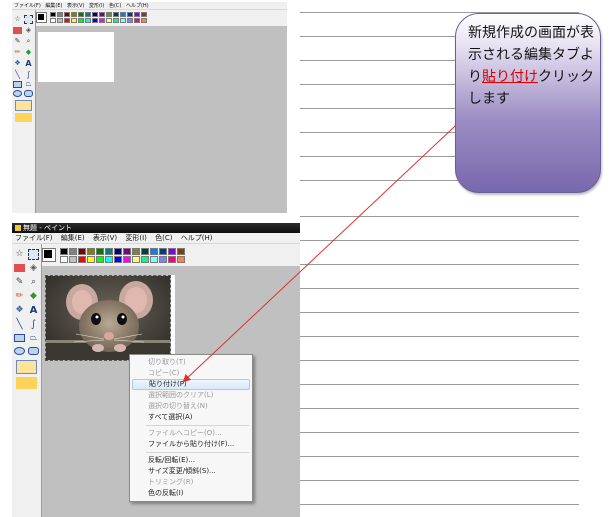 The width and height of the screenshot is (615, 517). What do you see at coordinates (197, 238) in the screenshot?
I see `menu-help: ヘルプ(H)` at bounding box center [197, 238].